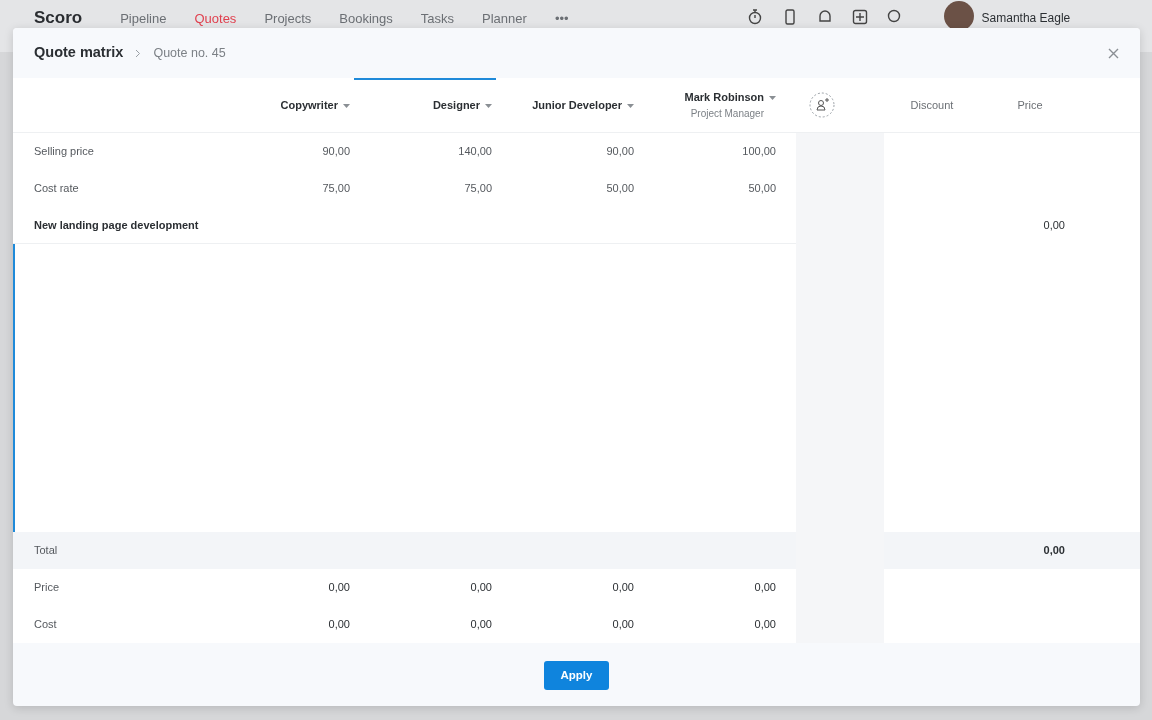  What do you see at coordinates (138, 53) in the screenshot?
I see `chevron-right-icon` at bounding box center [138, 53].